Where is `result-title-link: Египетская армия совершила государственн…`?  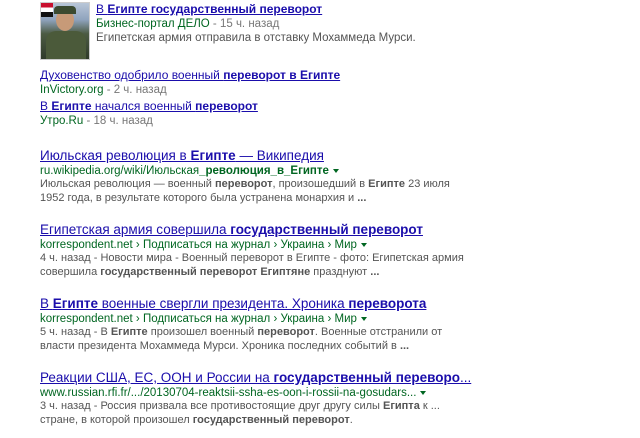 result-title-link: Египетская армия совершила государственн… is located at coordinates (231, 229).